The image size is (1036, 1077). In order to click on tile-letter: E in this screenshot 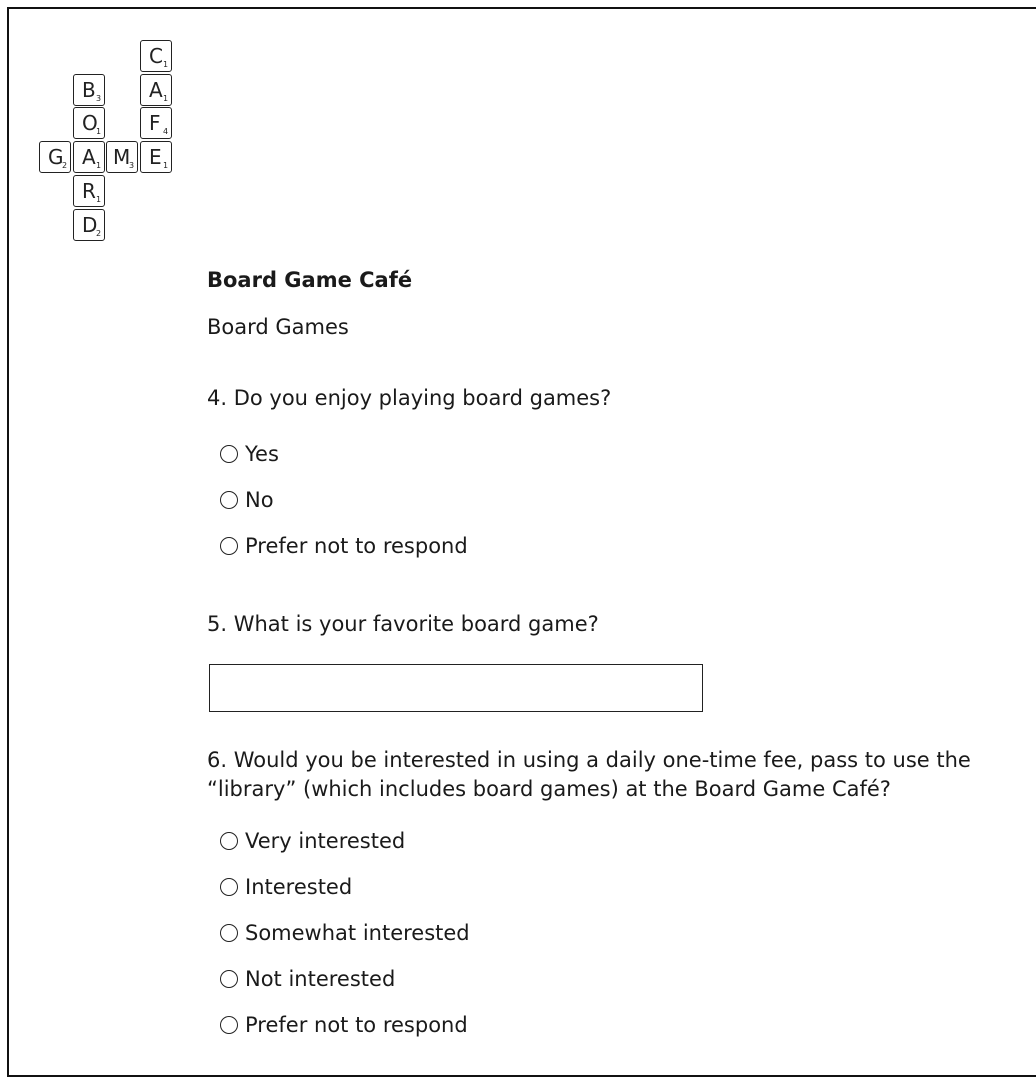, I will do `click(155, 157)`.